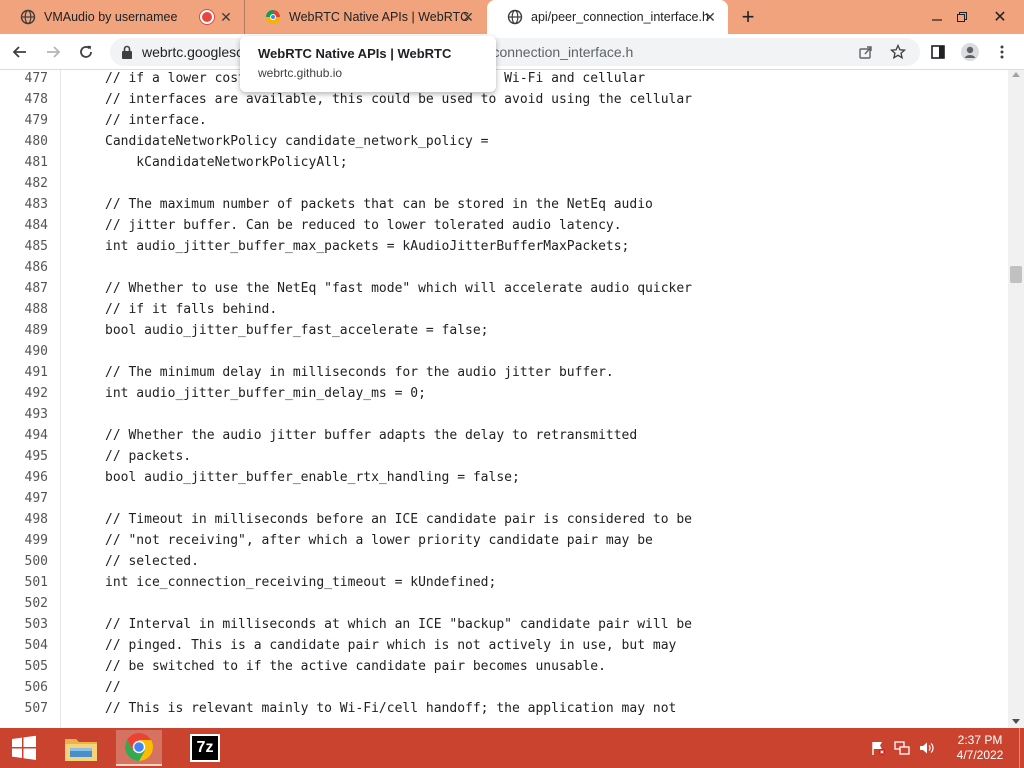  What do you see at coordinates (36, 309) in the screenshot?
I see `line-number: 488` at bounding box center [36, 309].